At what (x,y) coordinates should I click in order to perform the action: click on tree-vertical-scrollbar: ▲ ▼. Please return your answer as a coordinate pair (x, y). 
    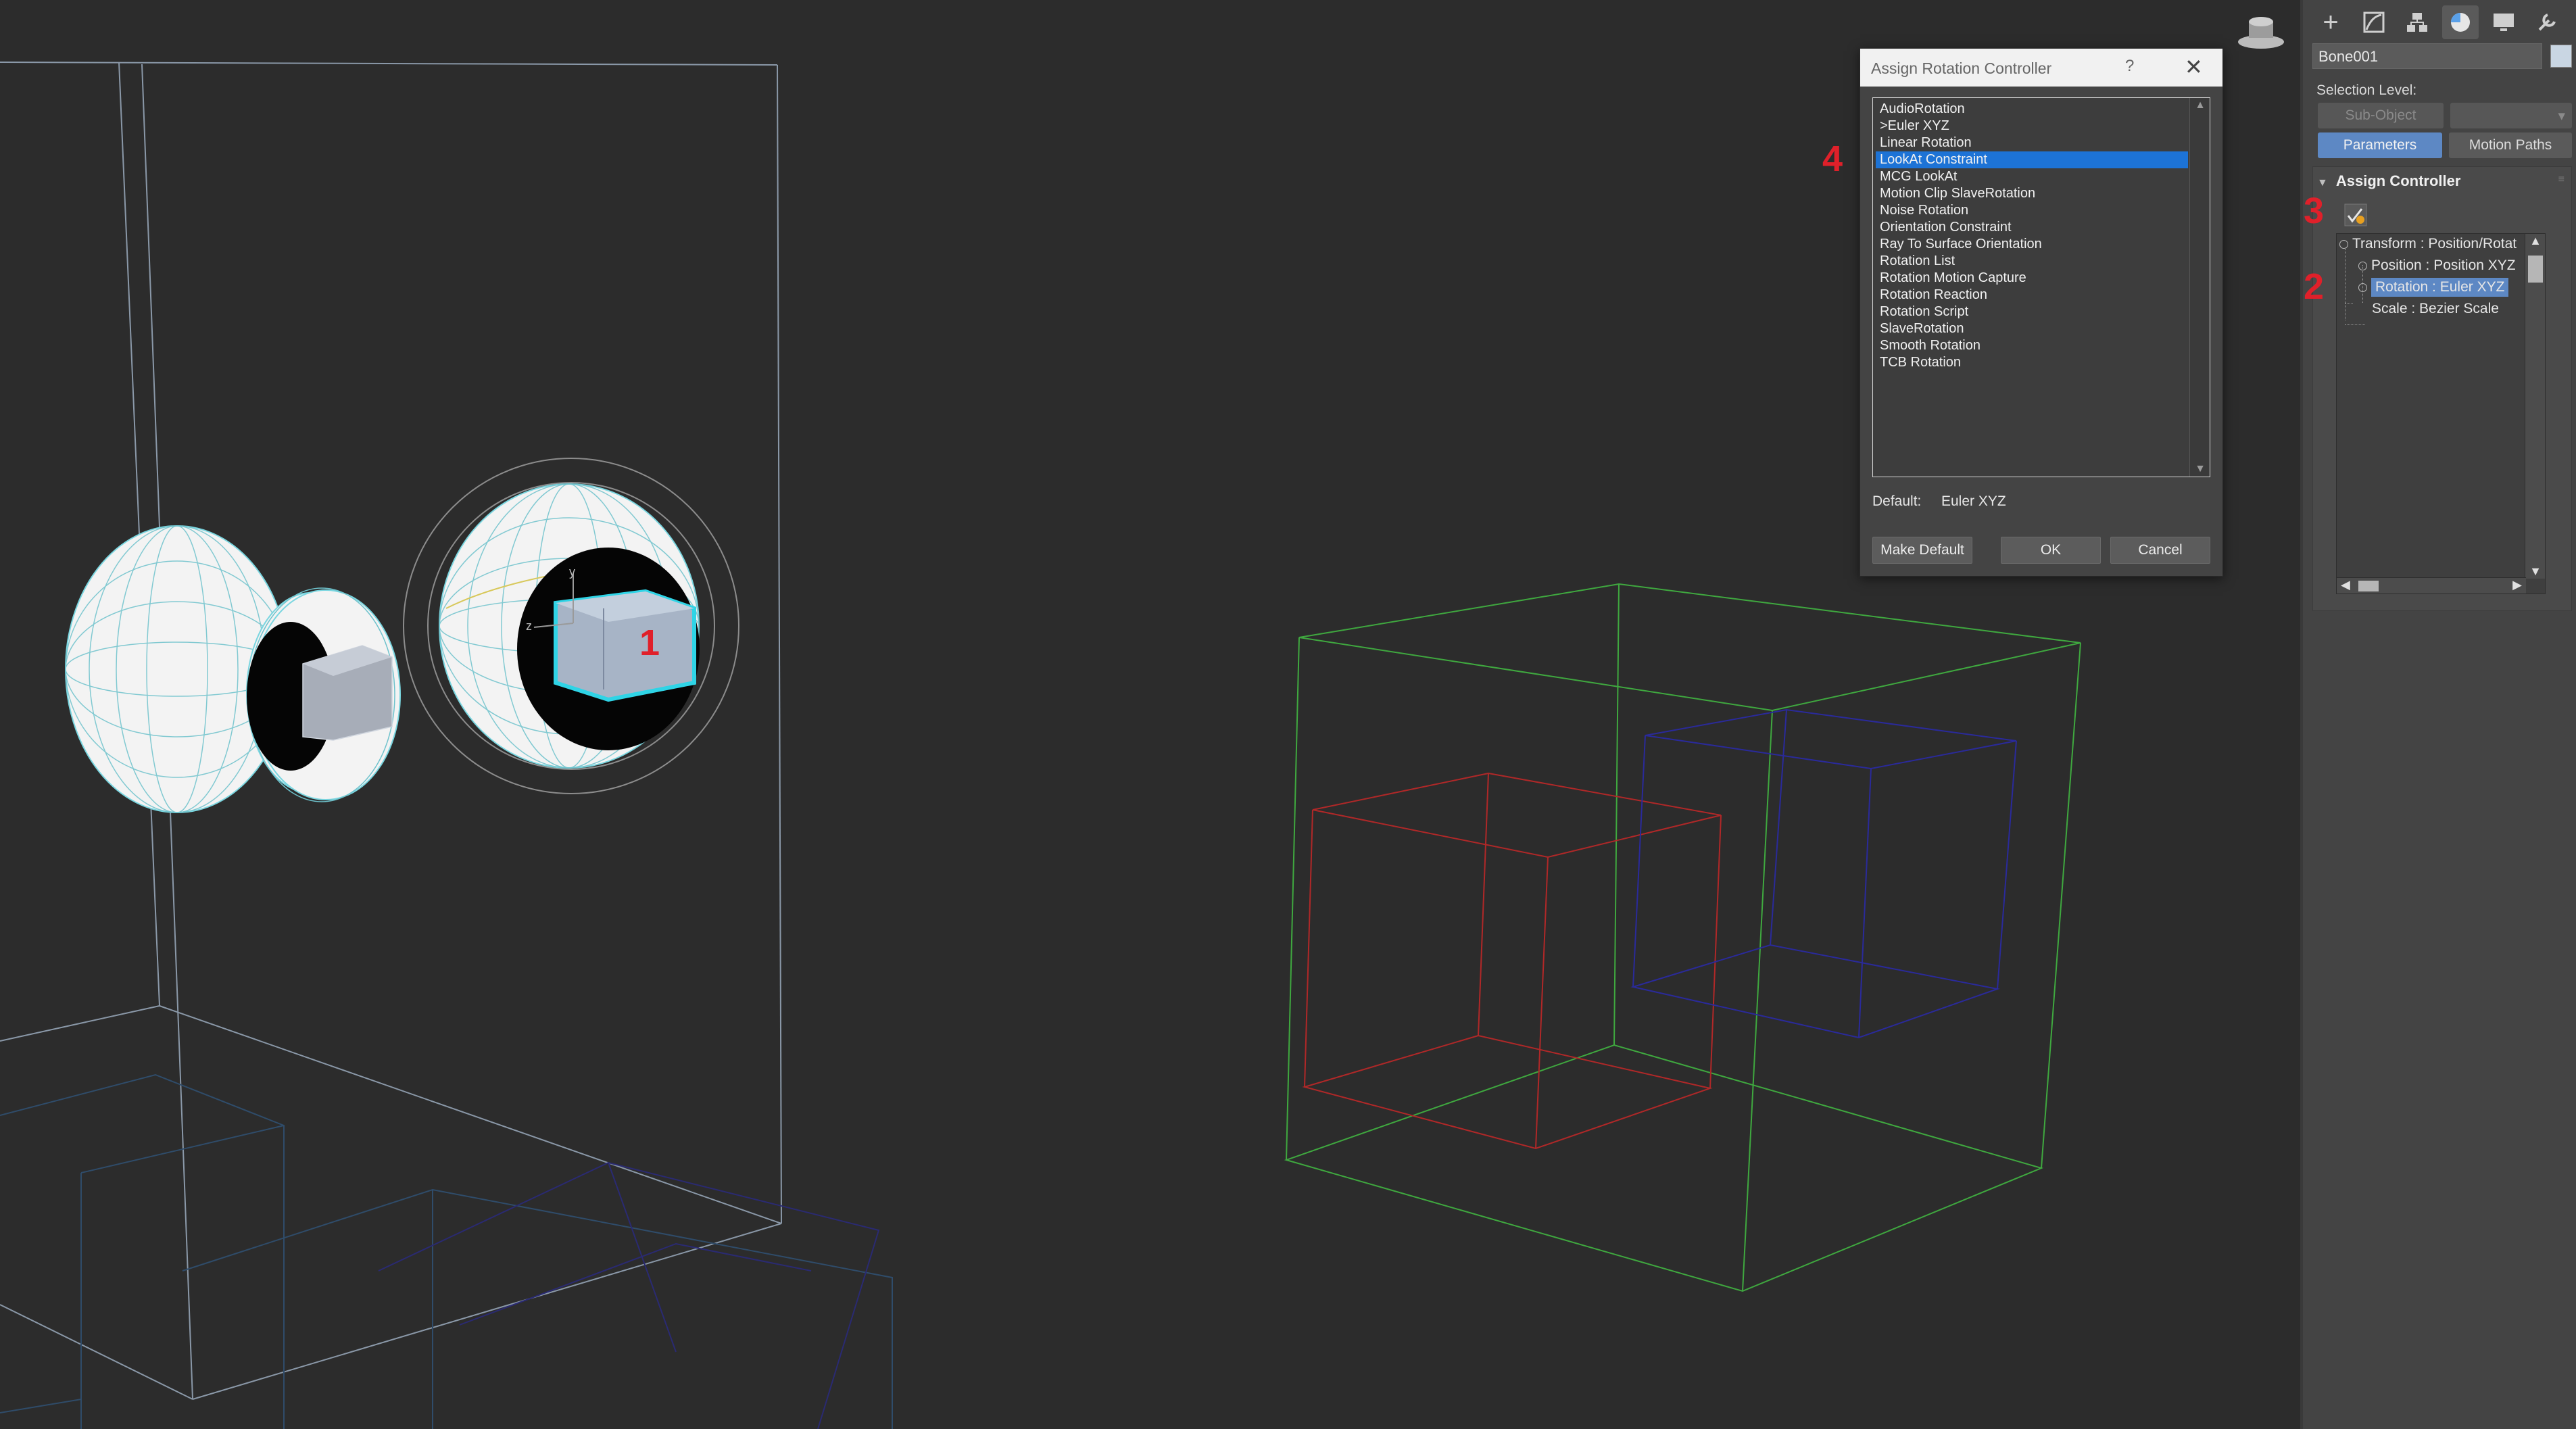
    Looking at the image, I should click on (2535, 406).